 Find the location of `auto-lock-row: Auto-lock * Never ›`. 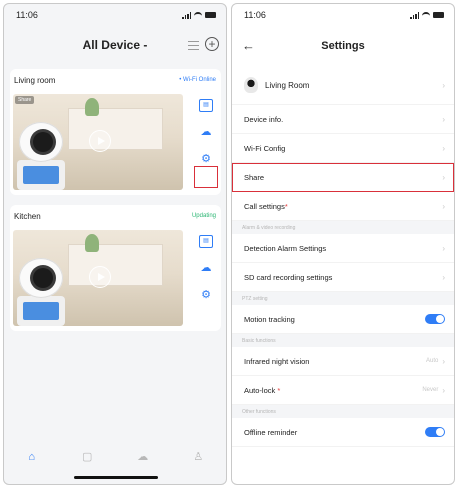

auto-lock-row: Auto-lock * Never › is located at coordinates (343, 390).